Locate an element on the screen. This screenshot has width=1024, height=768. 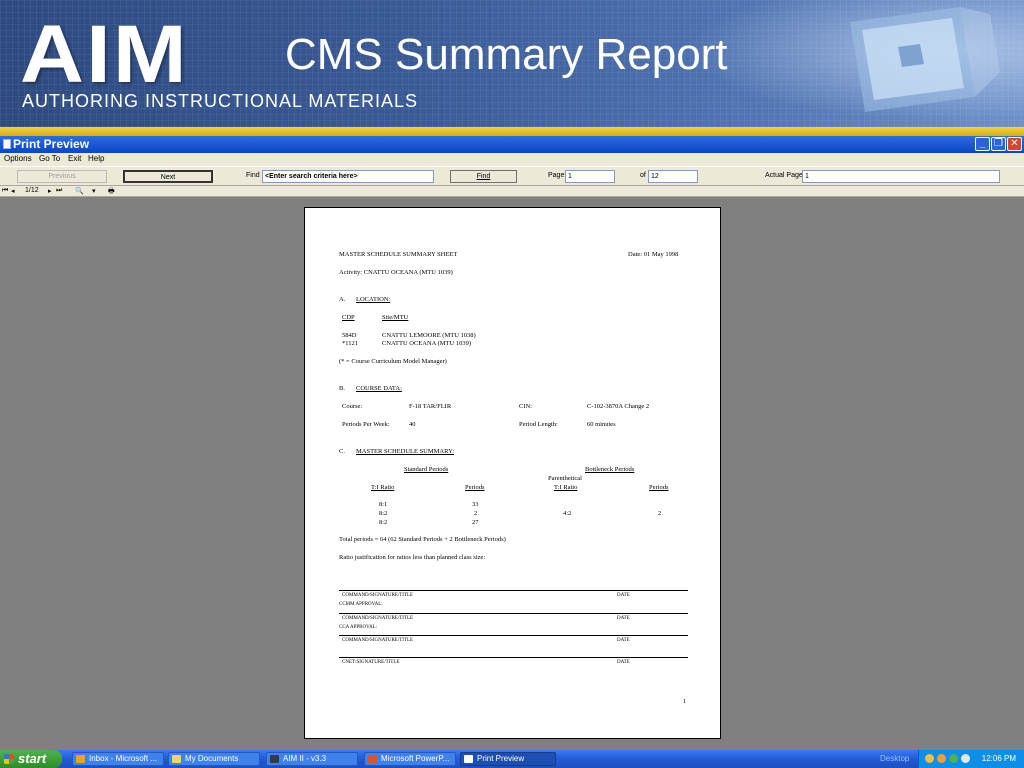
task-print-preview: Print Preview is located at coordinates (508, 759).